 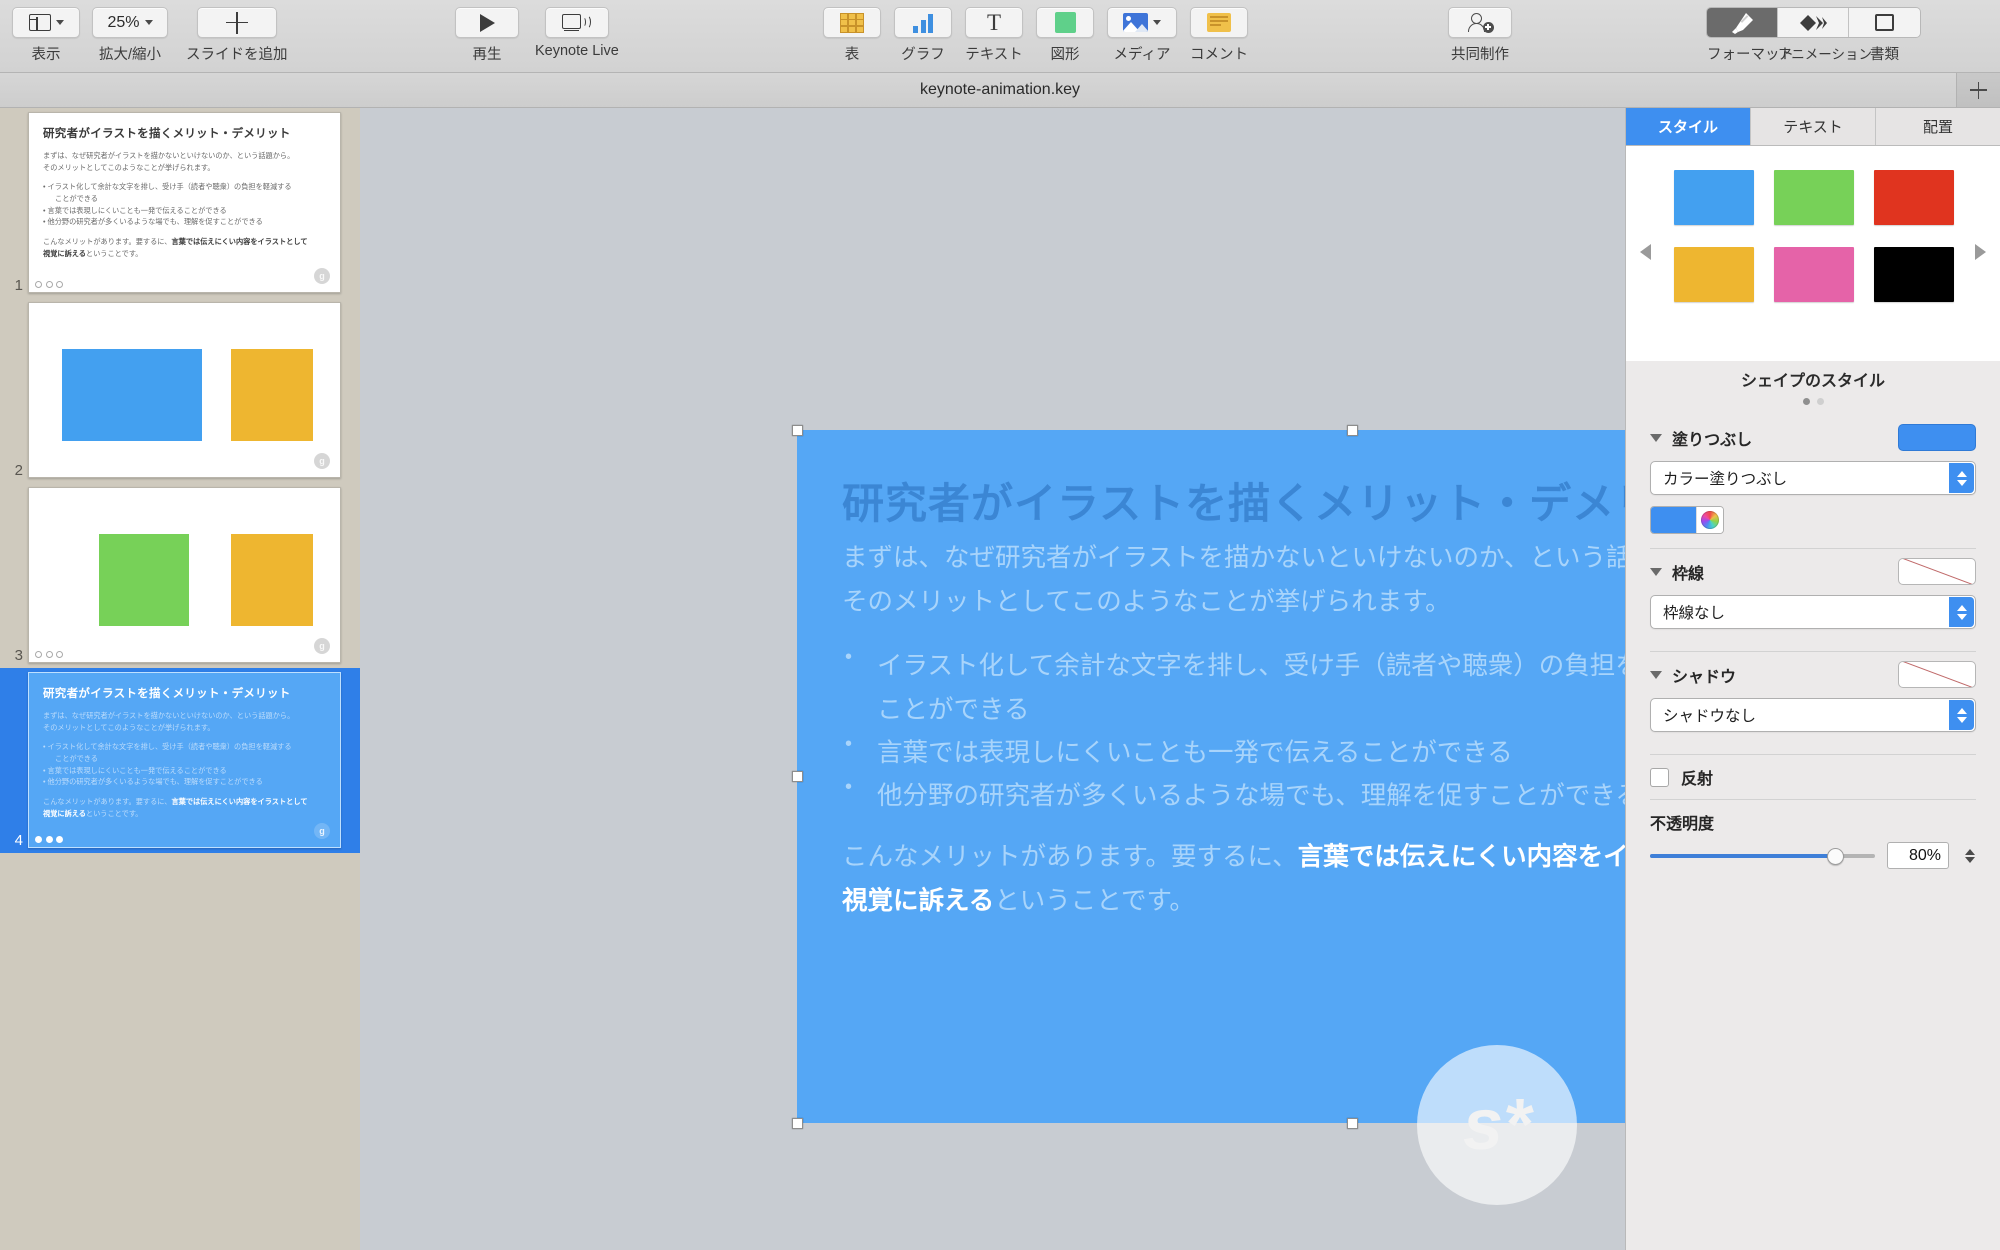 I want to click on keynote-live-button-group: Keynote Live, so click(x=577, y=33).